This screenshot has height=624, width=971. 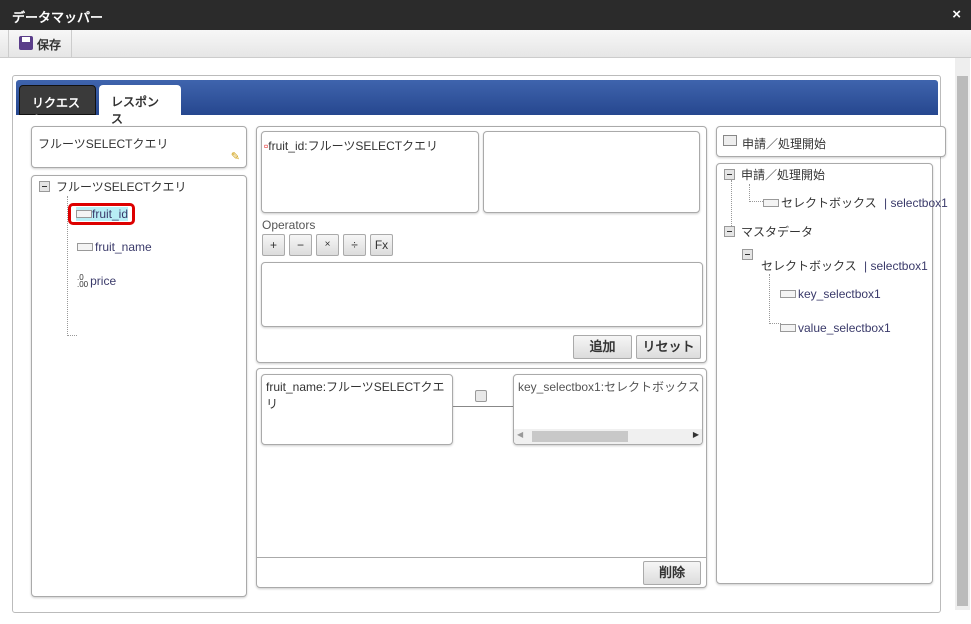 I want to click on item-label: fruit_name, so click(x=123, y=247).